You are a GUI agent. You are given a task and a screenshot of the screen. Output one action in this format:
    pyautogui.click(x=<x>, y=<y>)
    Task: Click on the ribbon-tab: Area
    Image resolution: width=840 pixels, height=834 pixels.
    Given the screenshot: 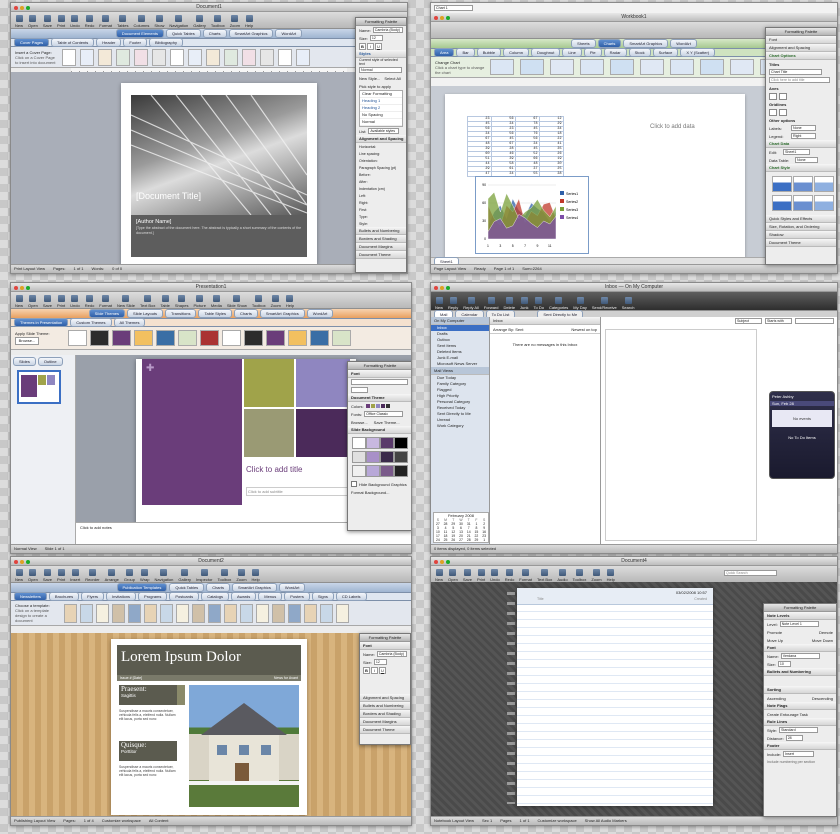 What is the action you would take?
    pyautogui.click(x=444, y=52)
    